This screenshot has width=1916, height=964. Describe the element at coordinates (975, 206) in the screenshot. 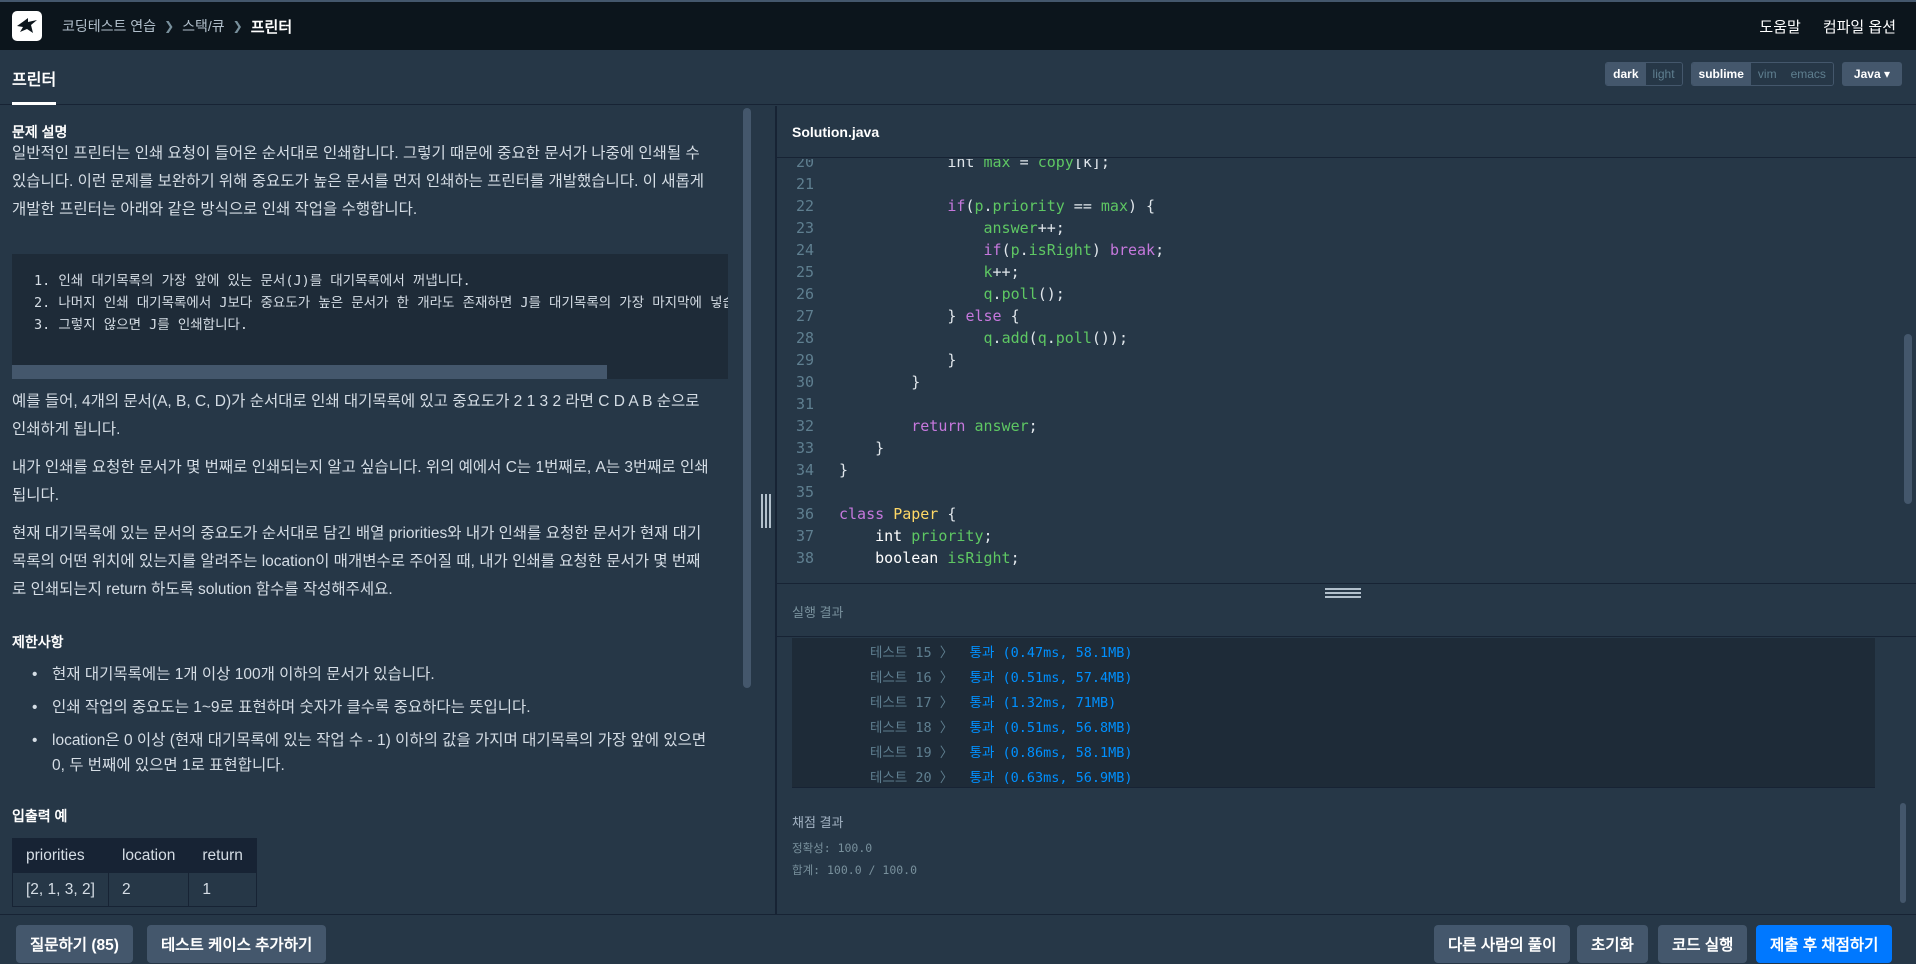

I see `code-line: 22 if(p.priority == max) {` at that location.